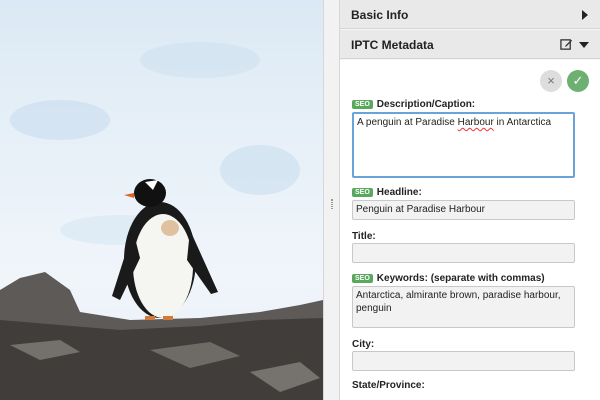  I want to click on drag-handle-icon, so click(332, 204).